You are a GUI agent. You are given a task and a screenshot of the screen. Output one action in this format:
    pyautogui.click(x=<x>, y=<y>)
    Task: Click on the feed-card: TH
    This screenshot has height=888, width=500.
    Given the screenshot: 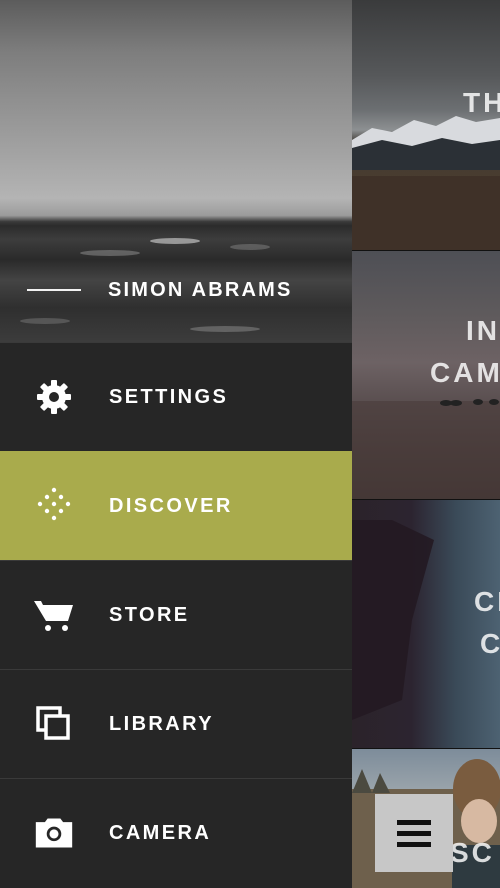 What is the action you would take?
    pyautogui.click(x=426, y=125)
    